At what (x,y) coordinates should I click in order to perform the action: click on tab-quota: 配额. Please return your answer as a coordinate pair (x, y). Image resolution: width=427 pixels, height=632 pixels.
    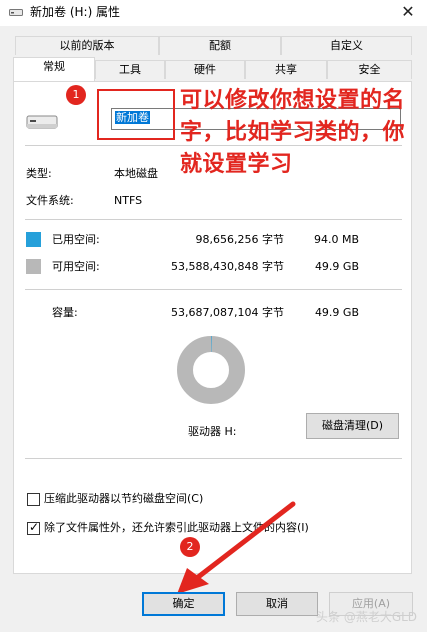
    Looking at the image, I should click on (220, 45).